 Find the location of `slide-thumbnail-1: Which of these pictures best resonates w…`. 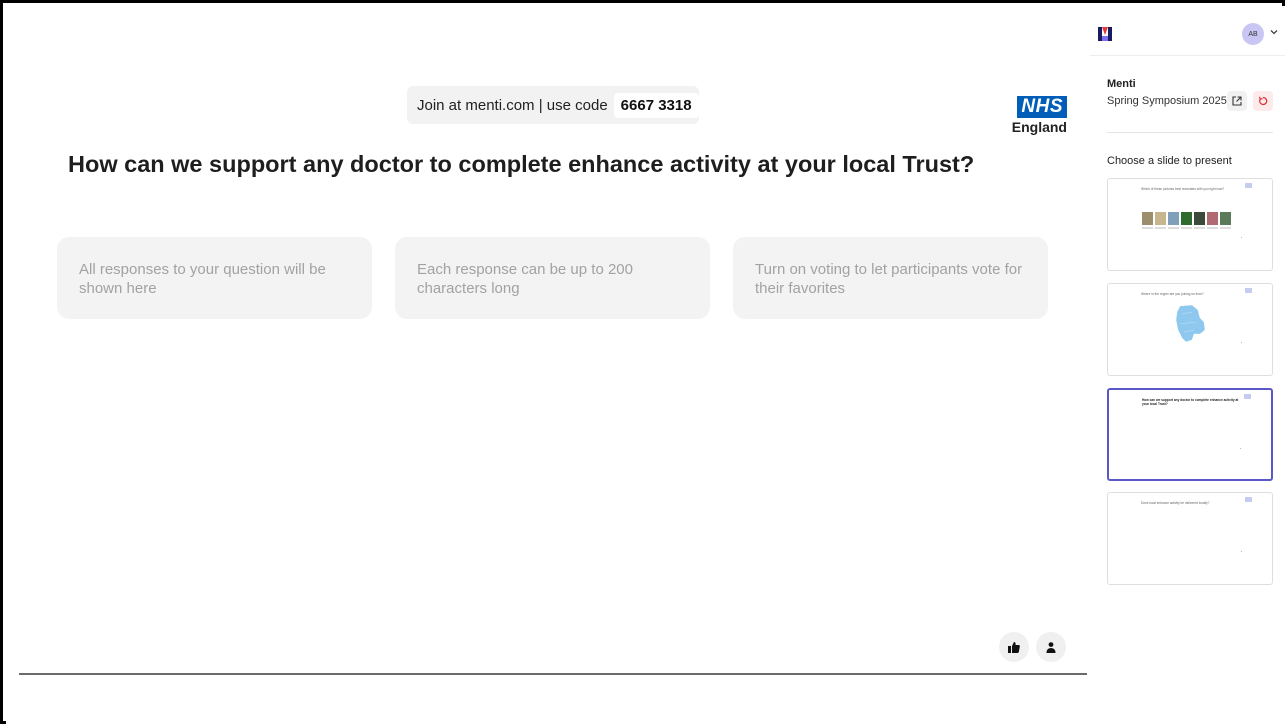

slide-thumbnail-1: Which of these pictures best resonates w… is located at coordinates (1190, 224).